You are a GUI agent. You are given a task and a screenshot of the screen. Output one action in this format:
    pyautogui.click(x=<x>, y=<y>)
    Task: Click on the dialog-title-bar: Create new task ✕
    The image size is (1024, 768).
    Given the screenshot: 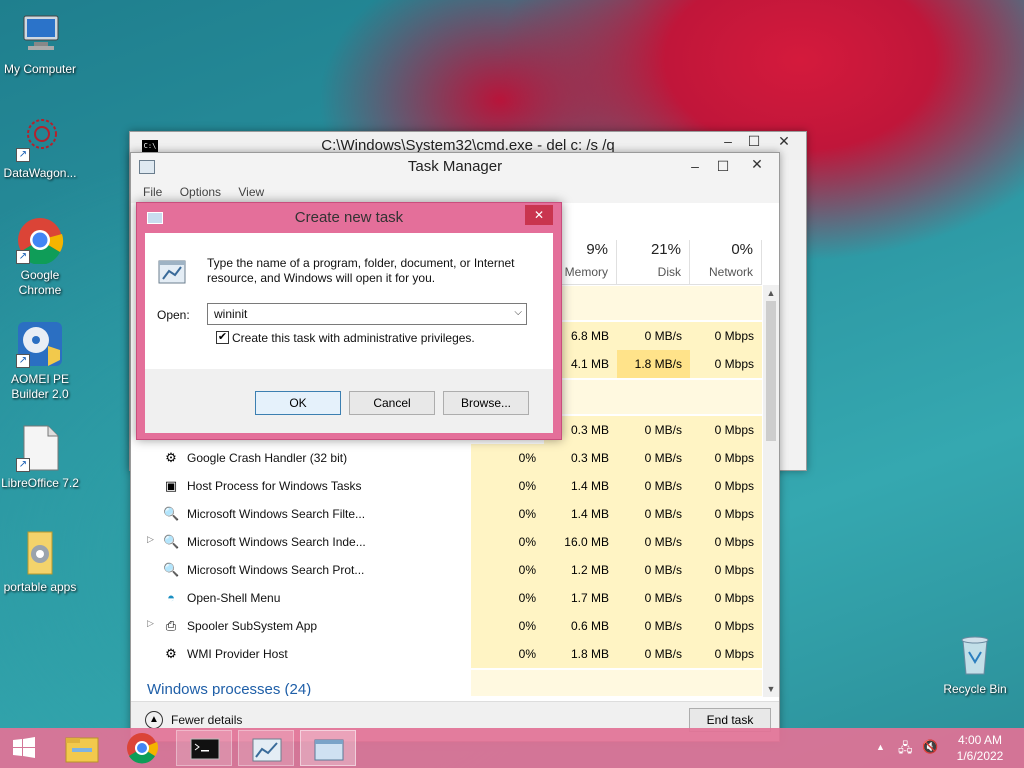 What is the action you would take?
    pyautogui.click(x=349, y=218)
    